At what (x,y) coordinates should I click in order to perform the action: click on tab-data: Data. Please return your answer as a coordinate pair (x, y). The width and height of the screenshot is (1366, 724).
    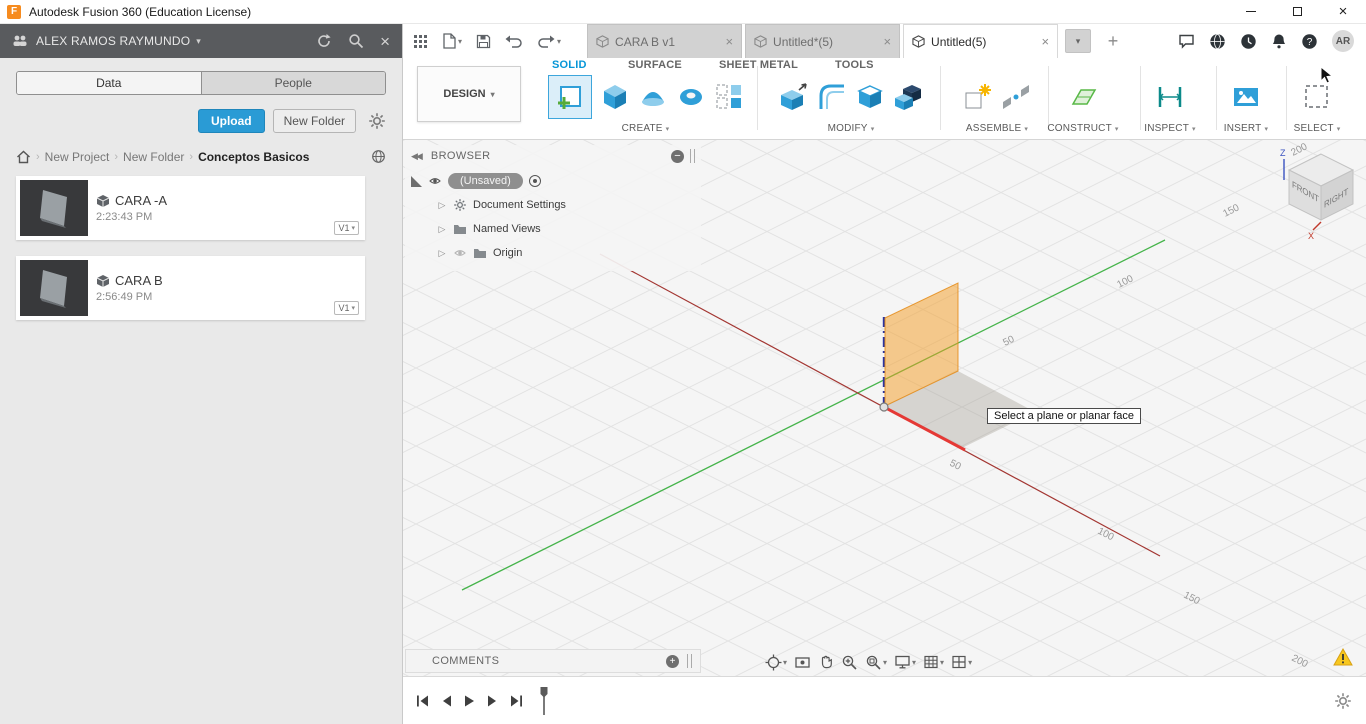
    Looking at the image, I should click on (109, 83).